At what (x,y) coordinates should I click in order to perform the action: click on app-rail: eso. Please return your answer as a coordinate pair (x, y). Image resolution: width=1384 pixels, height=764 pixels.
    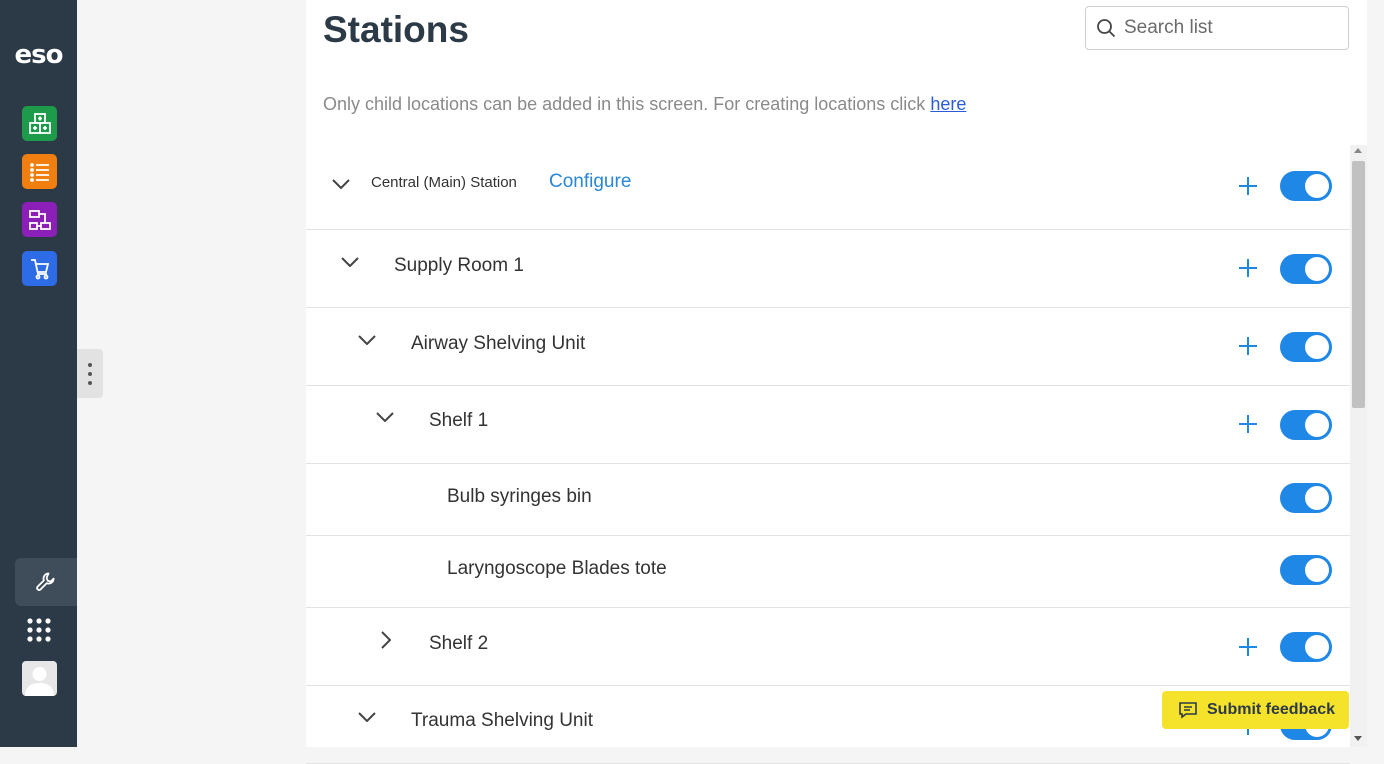
    Looking at the image, I should click on (38, 373).